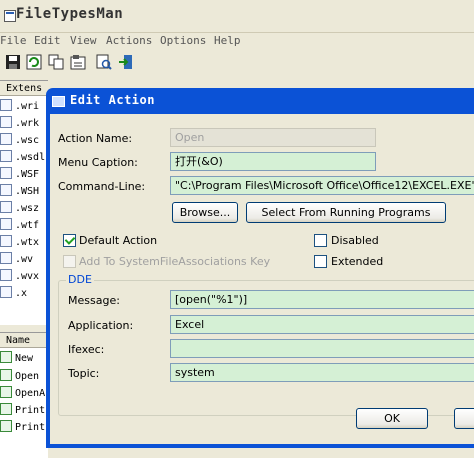 The height and width of the screenshot is (458, 474). What do you see at coordinates (118, 240) in the screenshot?
I see `default-action-label: Default Action` at bounding box center [118, 240].